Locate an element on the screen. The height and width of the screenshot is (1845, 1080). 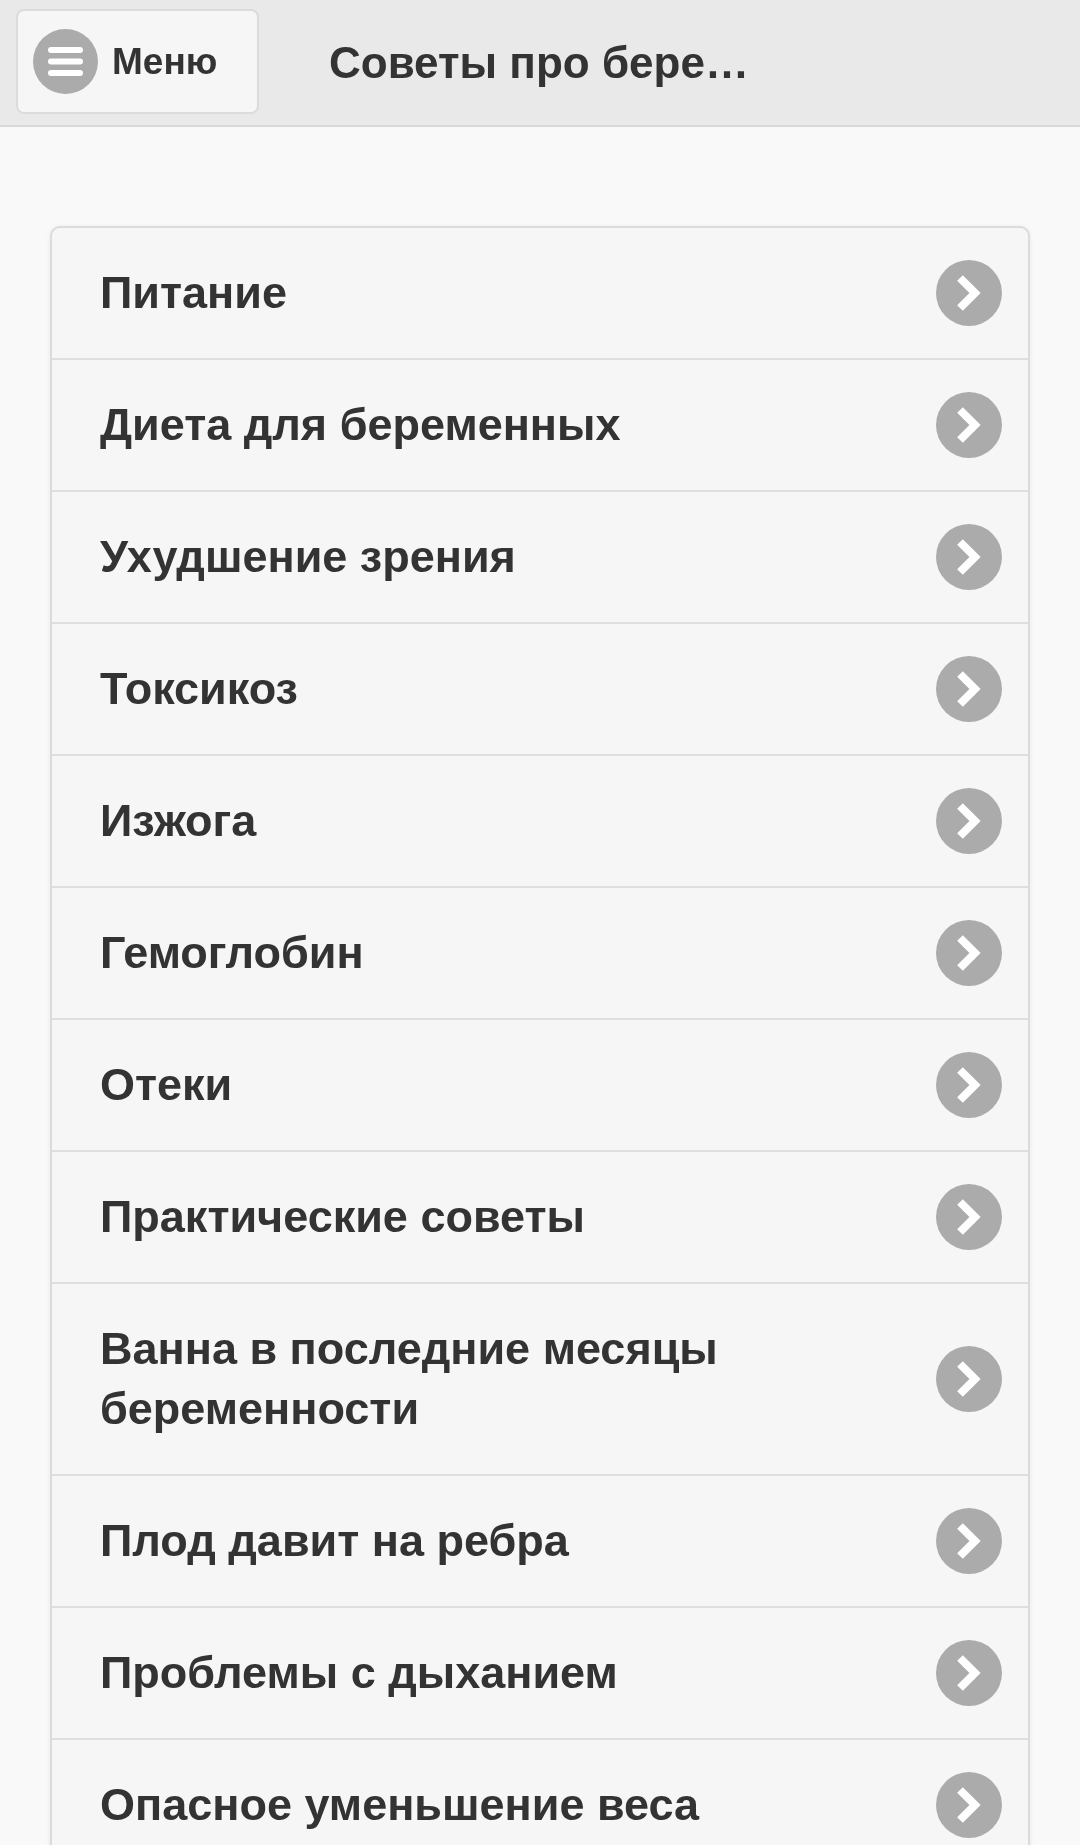
list-item-link: Изжога is located at coordinates (540, 820).